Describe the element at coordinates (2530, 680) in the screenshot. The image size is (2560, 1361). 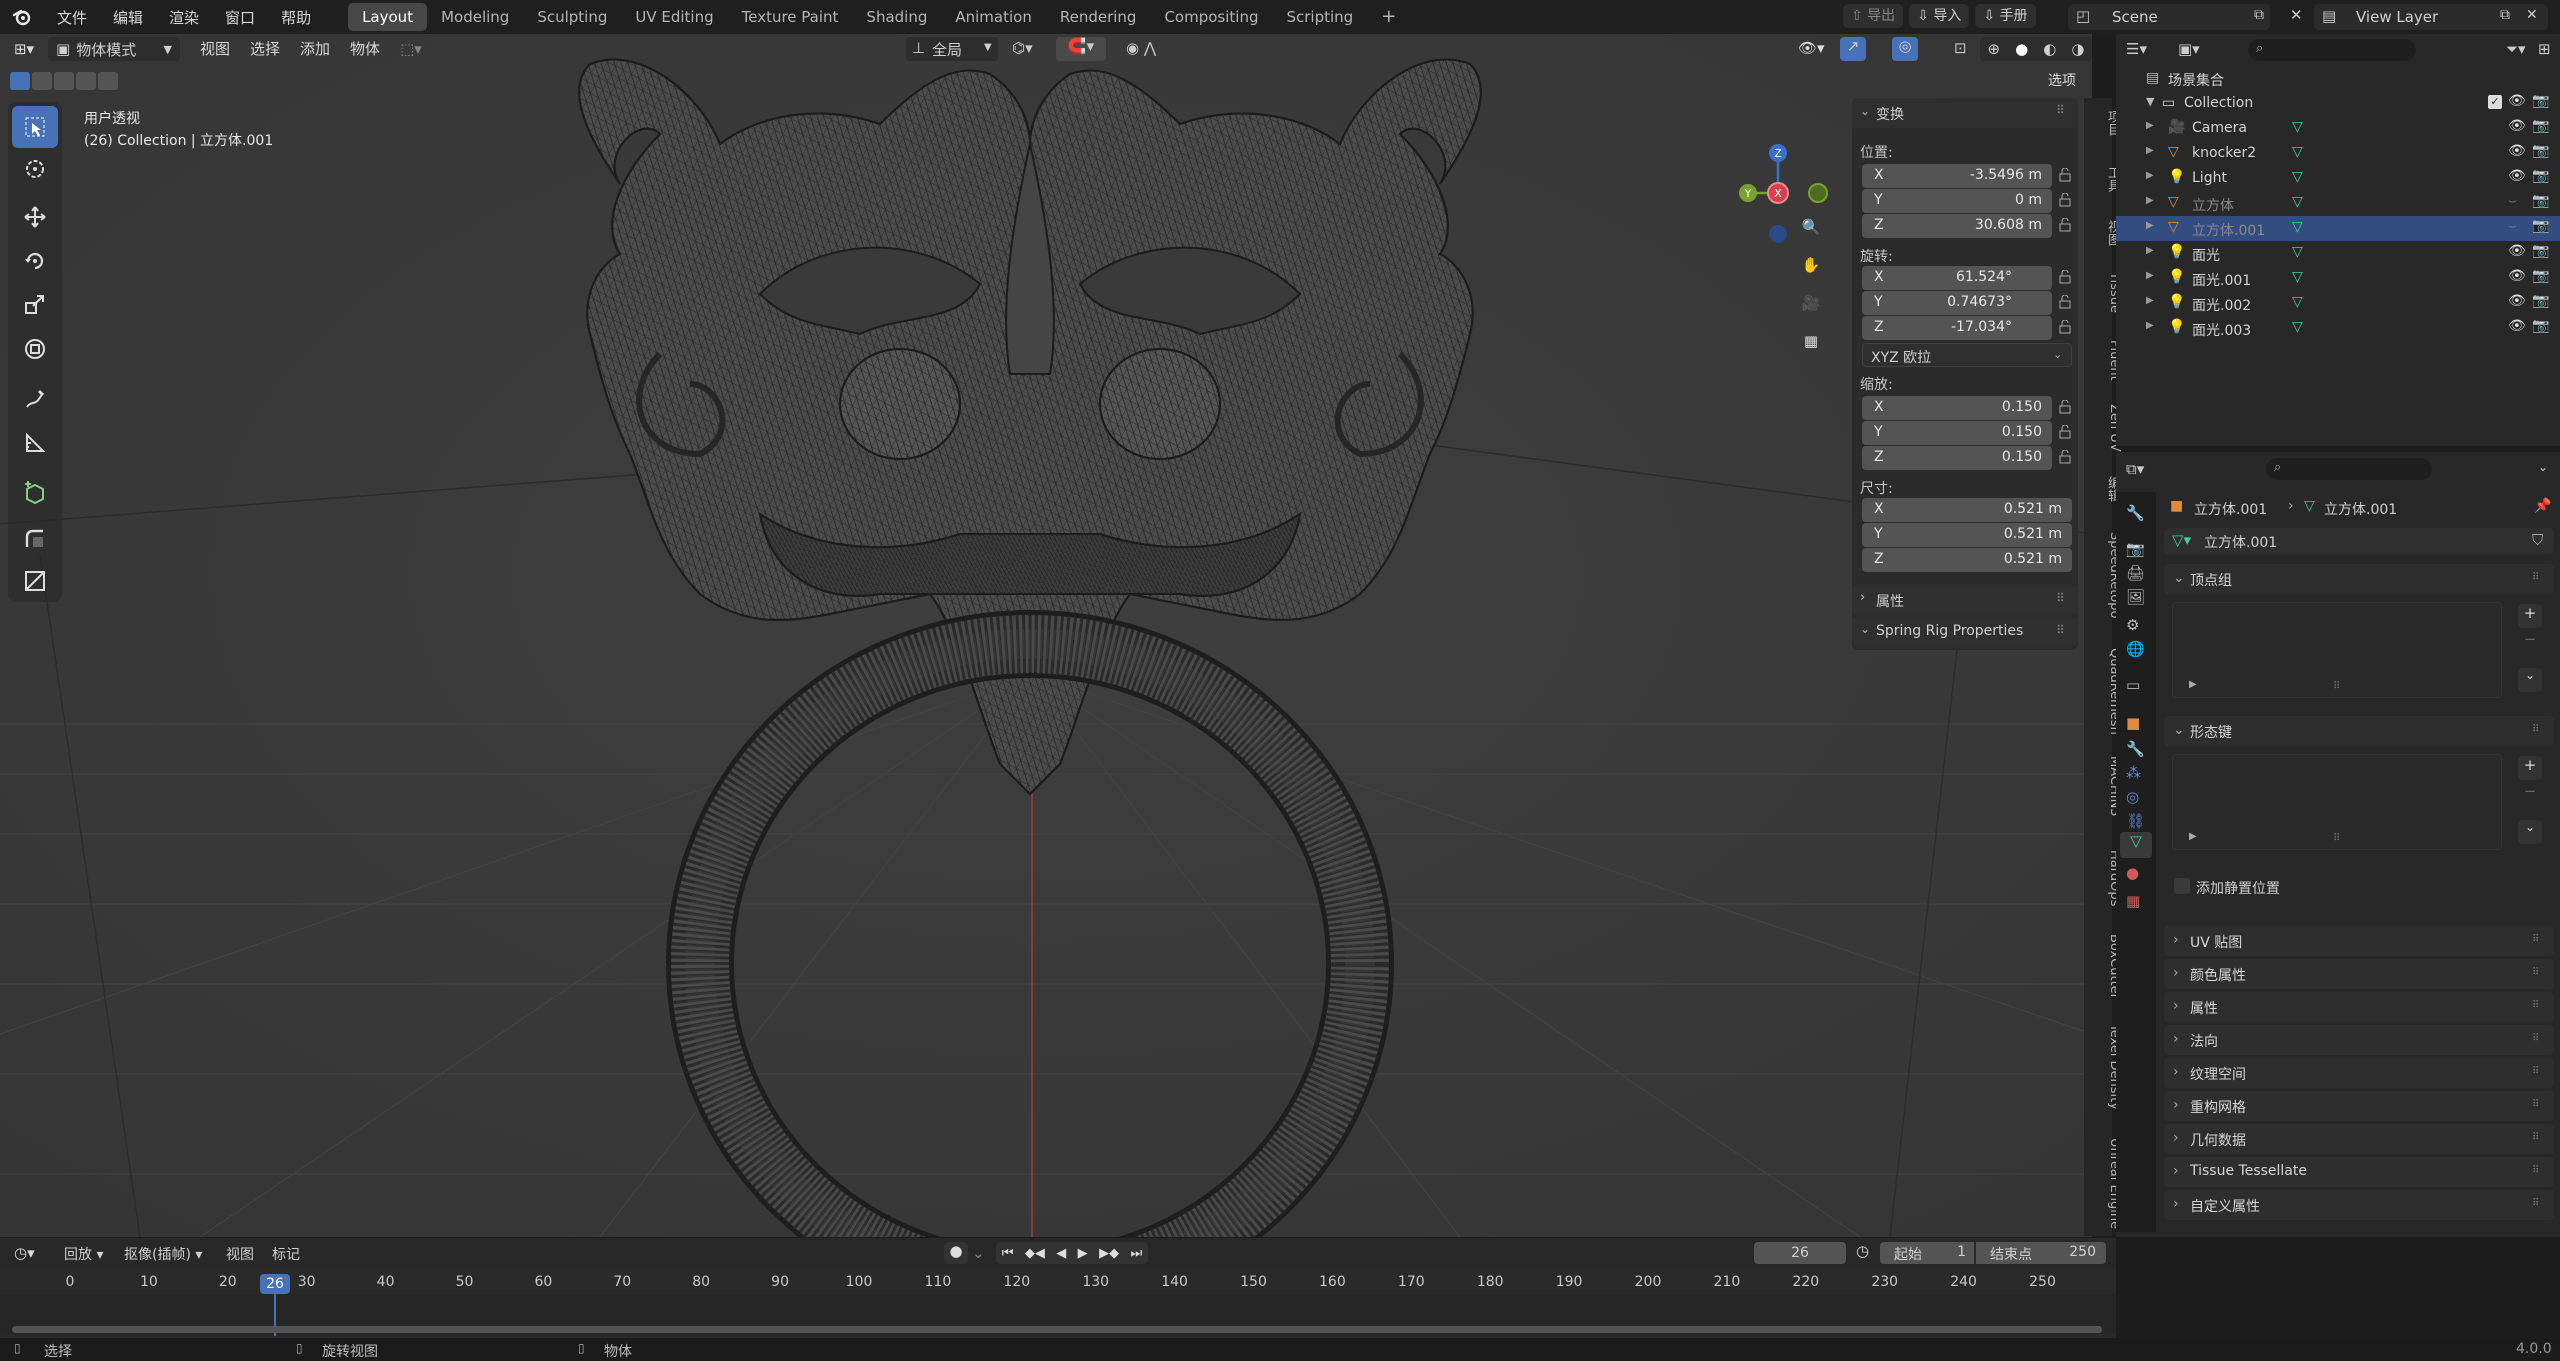
I see `vertex-group-specials-button: ⌄` at that location.